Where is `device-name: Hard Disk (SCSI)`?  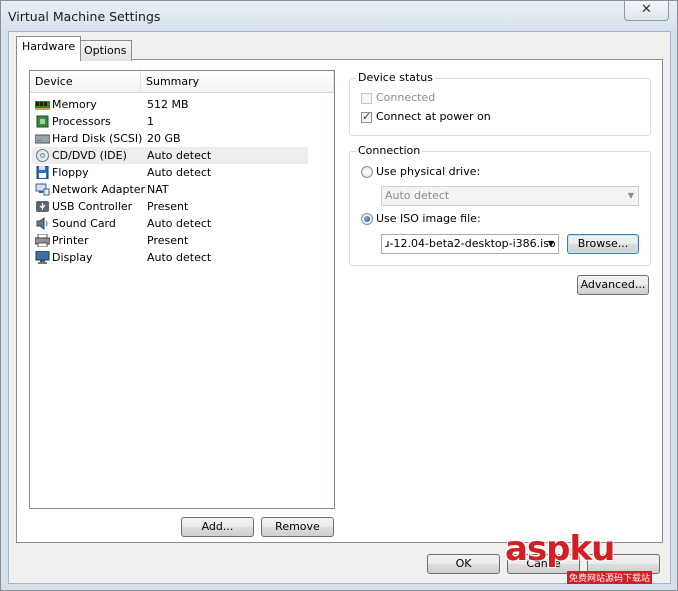 device-name: Hard Disk (SCSI) is located at coordinates (97, 138).